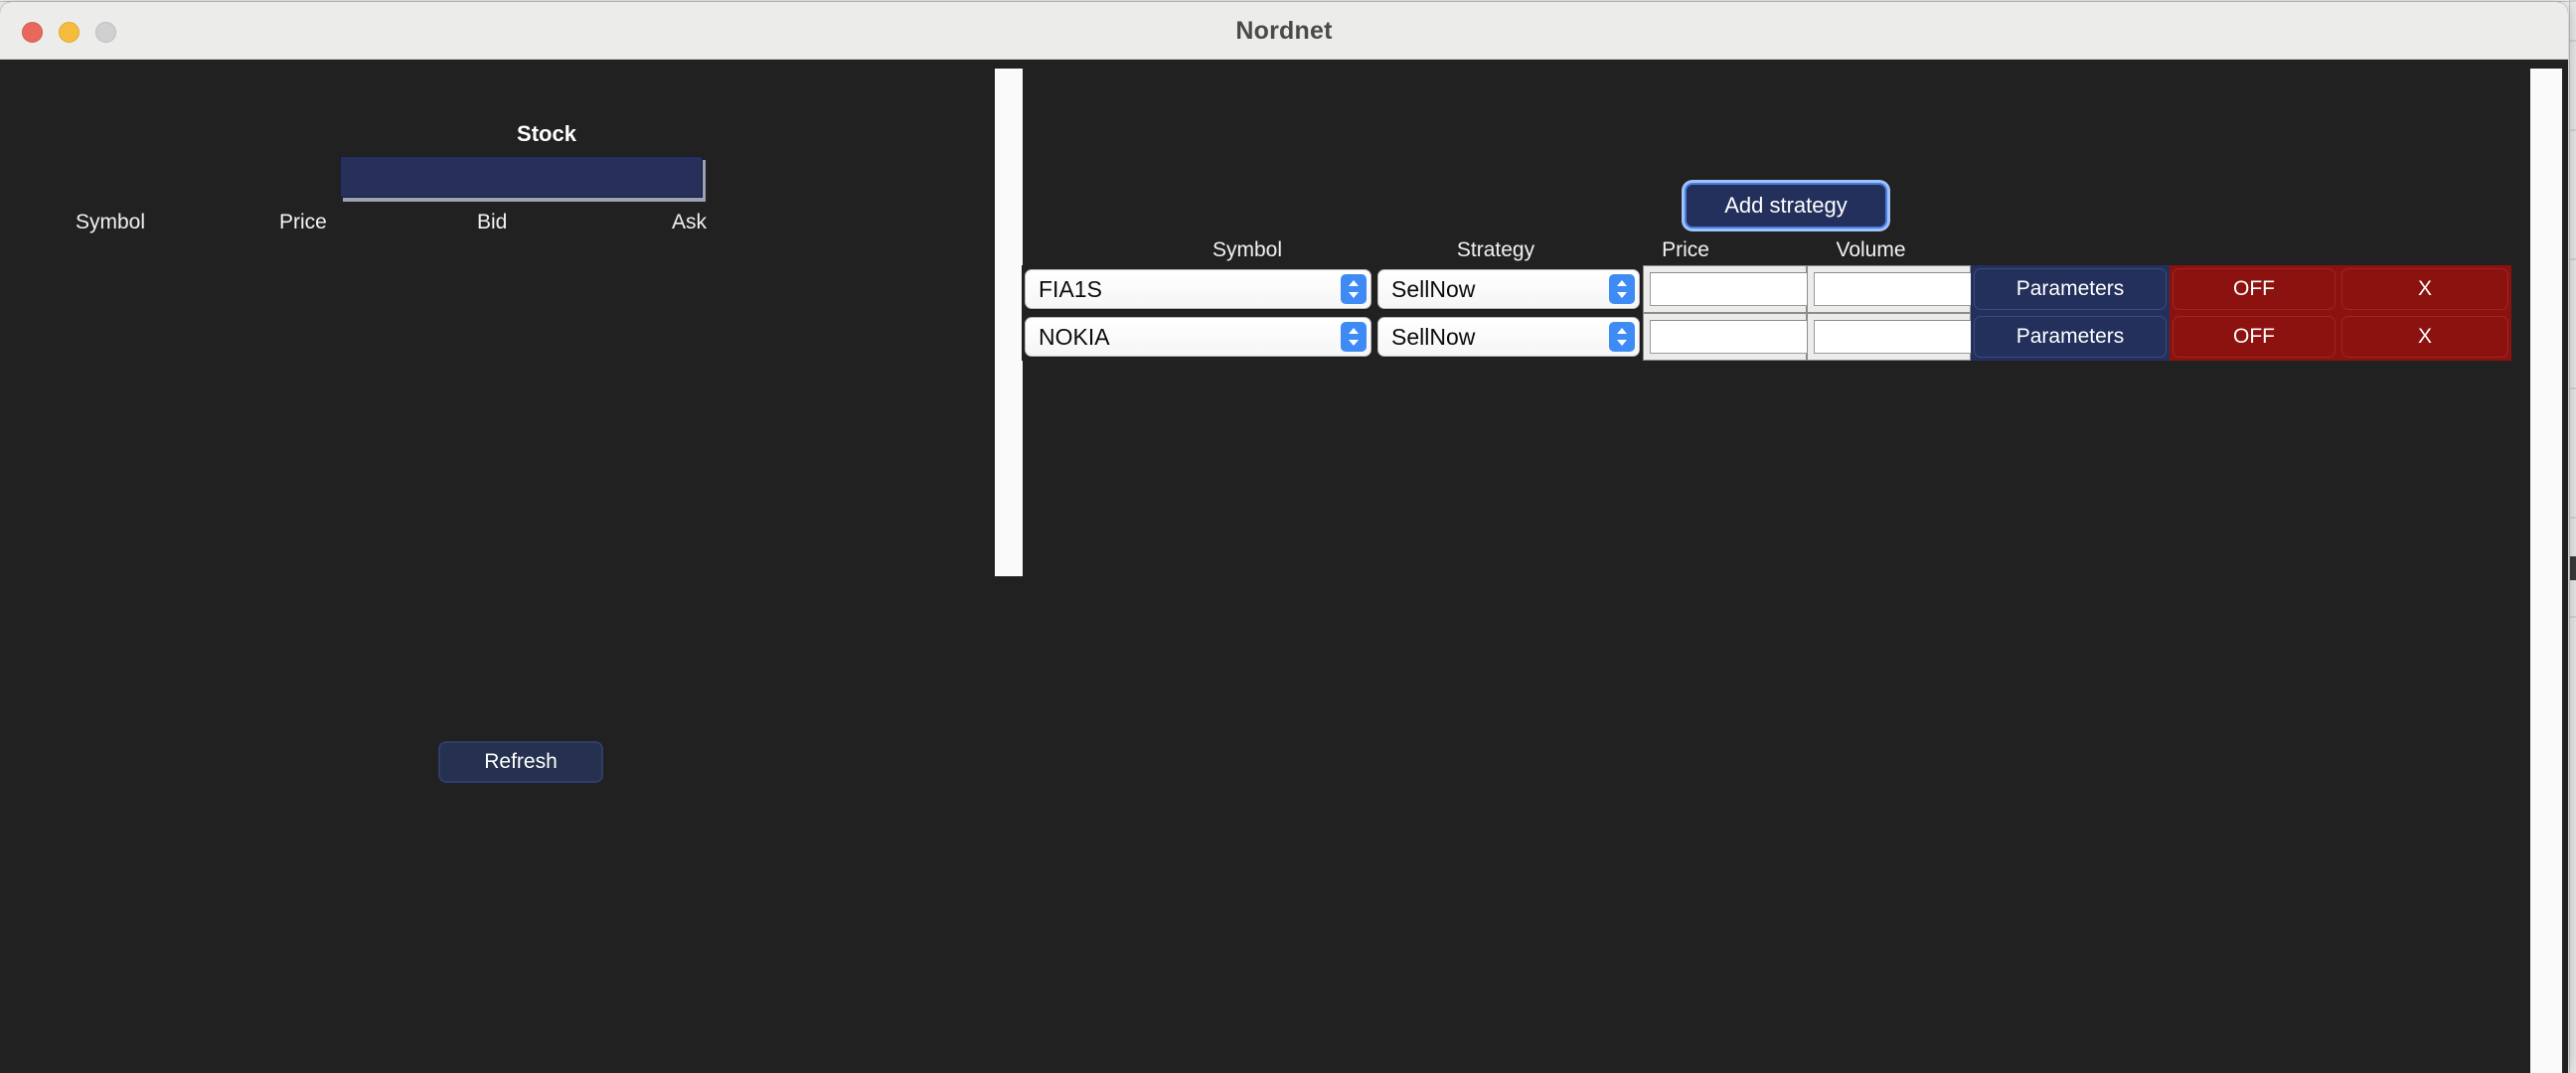 The height and width of the screenshot is (1073, 2576). I want to click on table-row: NOKIA SellNow Parameters OFF X, so click(1769, 337).